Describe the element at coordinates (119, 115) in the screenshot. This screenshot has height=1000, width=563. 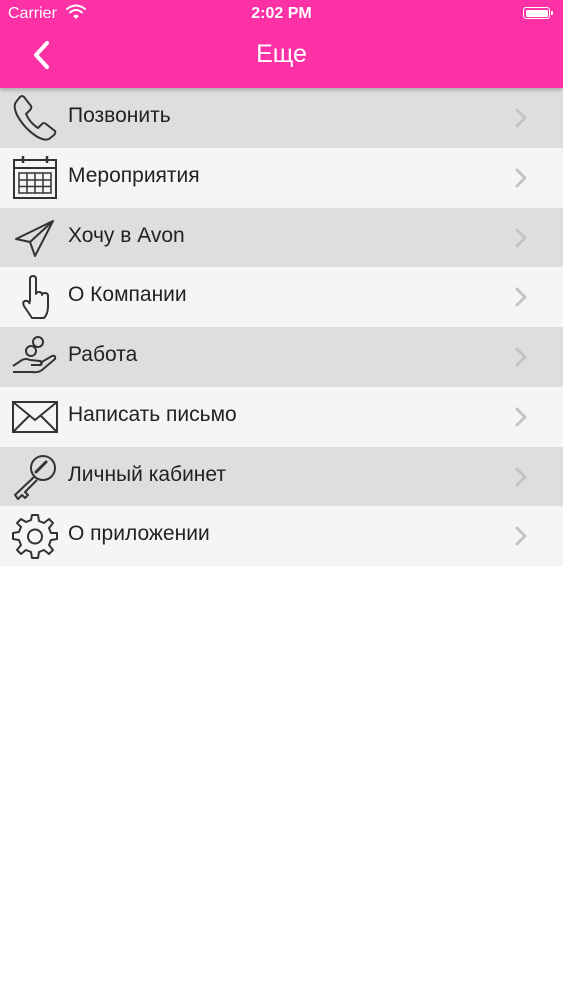
I see `menu-item-label: Позвонить` at that location.